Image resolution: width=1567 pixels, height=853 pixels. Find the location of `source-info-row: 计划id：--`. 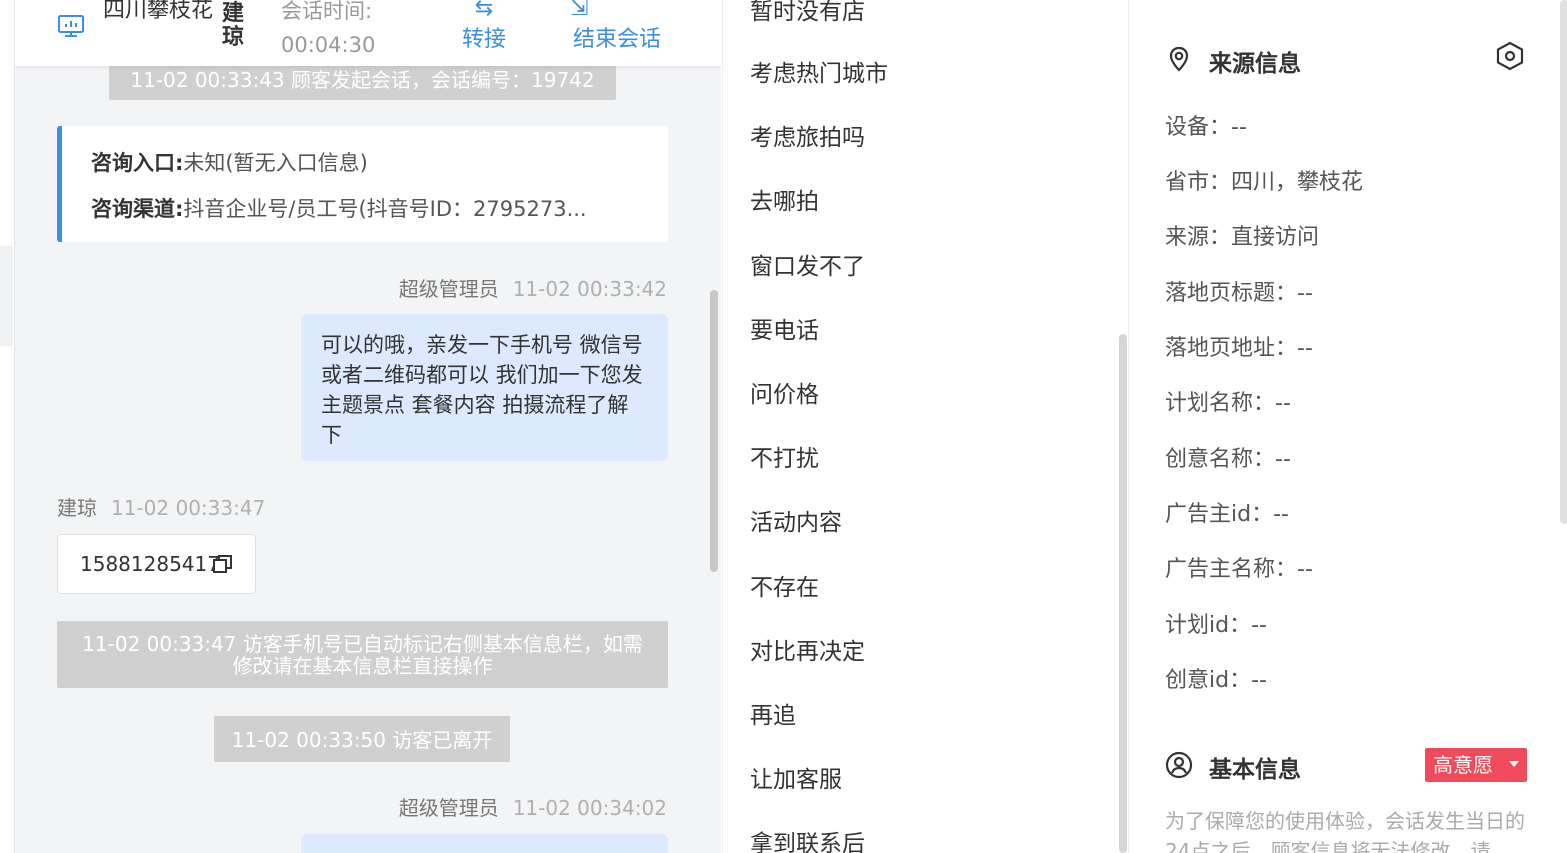

source-info-row: 计划id：-- is located at coordinates (1216, 625).